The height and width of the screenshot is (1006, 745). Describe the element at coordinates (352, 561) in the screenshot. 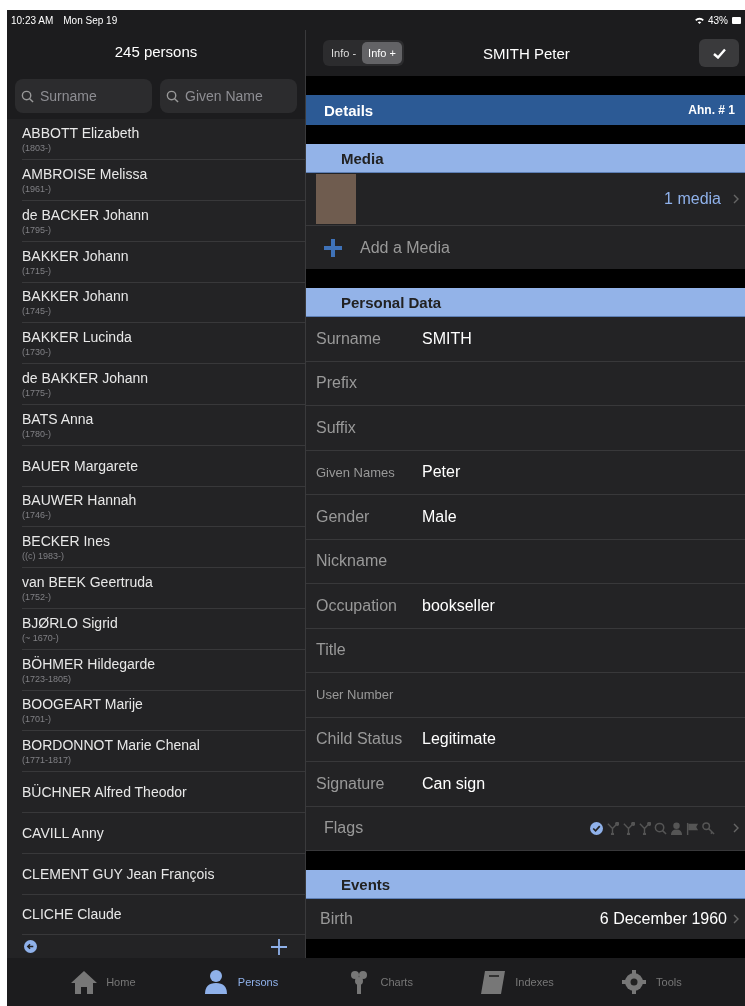

I see `field-label: Nickname` at that location.